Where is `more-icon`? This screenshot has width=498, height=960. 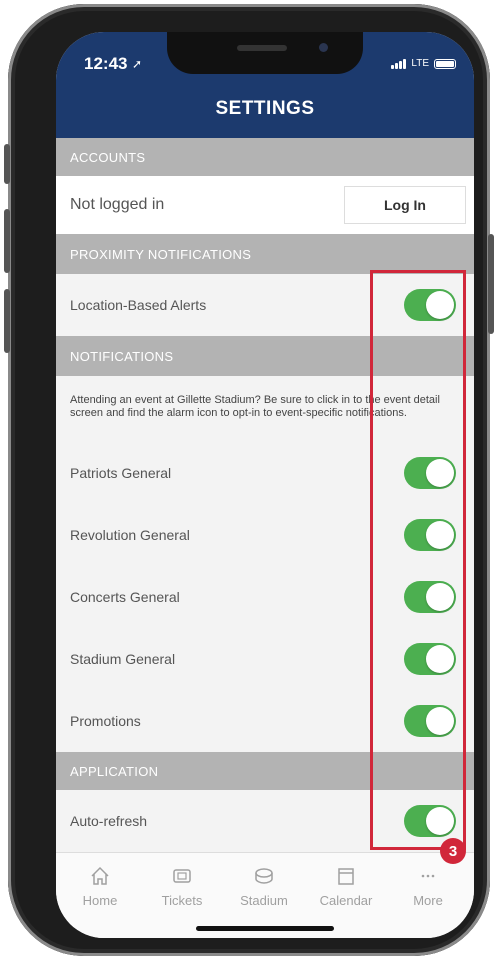 more-icon is located at coordinates (428, 876).